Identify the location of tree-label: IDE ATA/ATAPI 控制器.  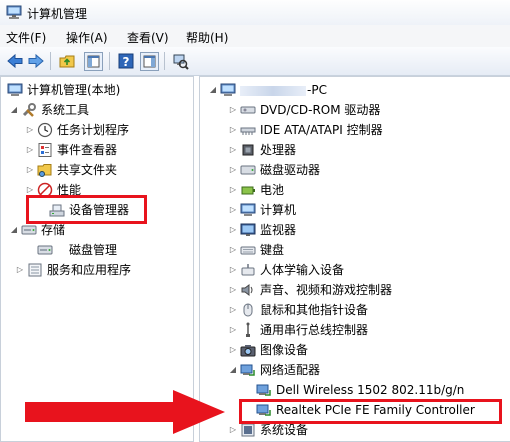
(321, 130).